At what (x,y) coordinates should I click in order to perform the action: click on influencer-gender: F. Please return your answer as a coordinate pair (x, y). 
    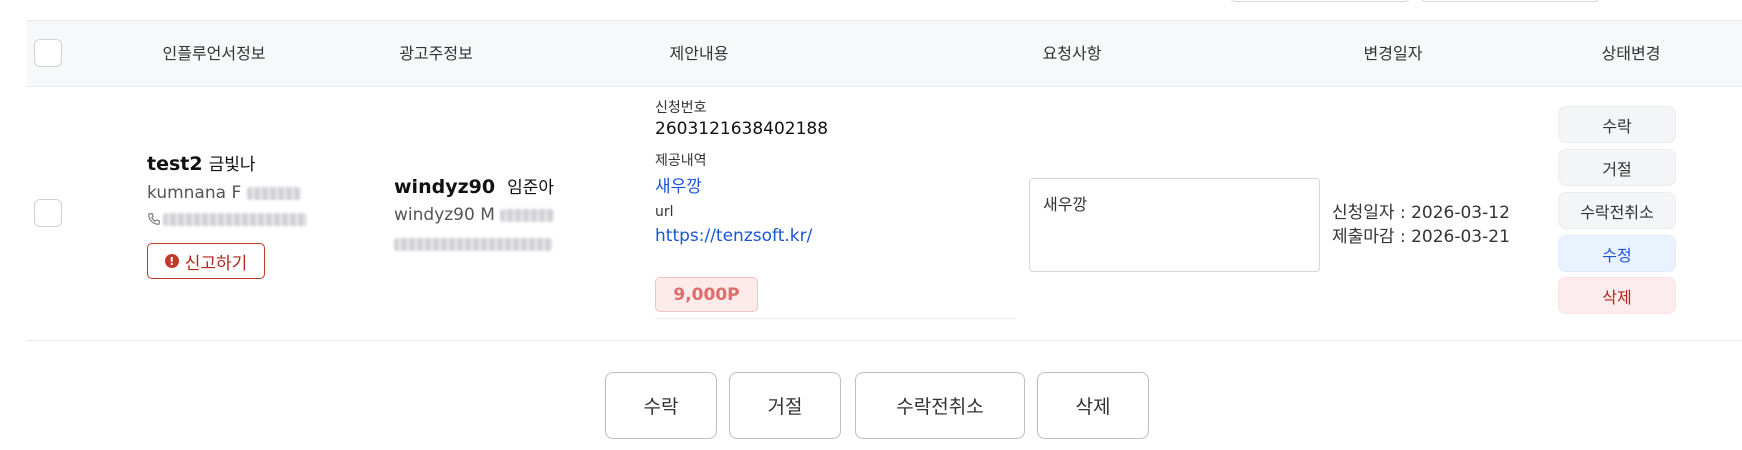
    Looking at the image, I should click on (236, 193).